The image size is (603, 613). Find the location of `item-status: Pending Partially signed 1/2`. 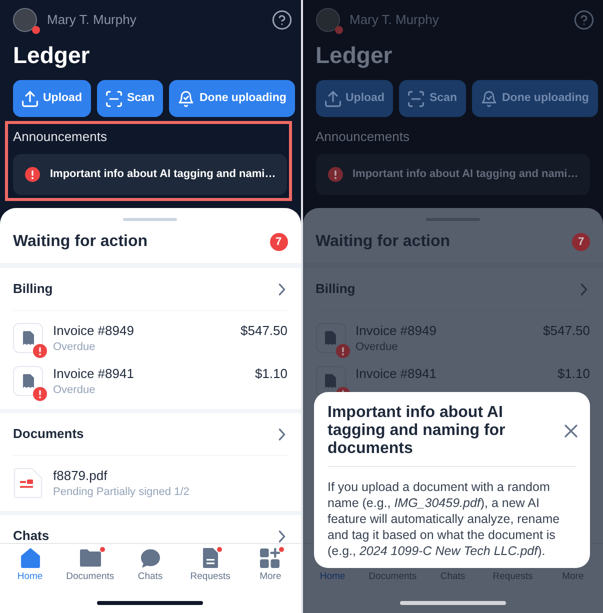

item-status: Pending Partially signed 1/2 is located at coordinates (121, 492).